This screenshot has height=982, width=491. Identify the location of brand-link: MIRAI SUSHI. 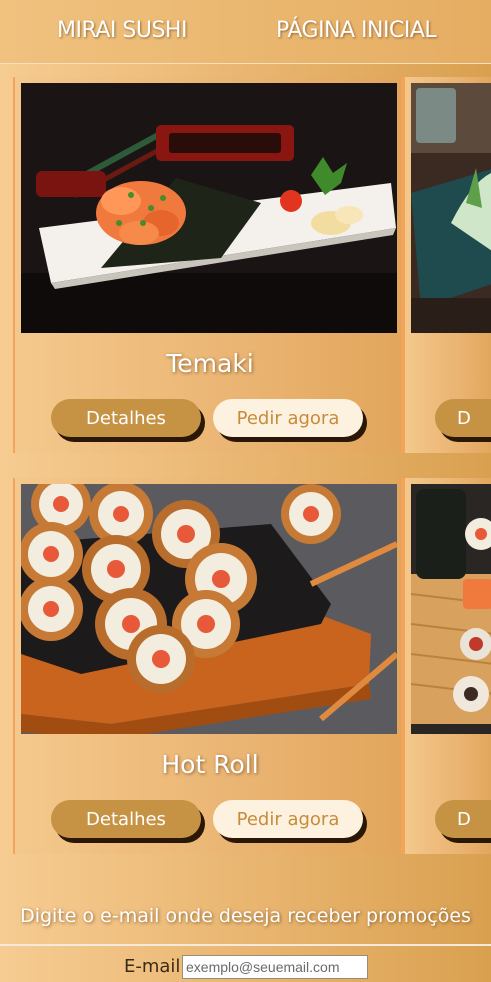
(122, 30).